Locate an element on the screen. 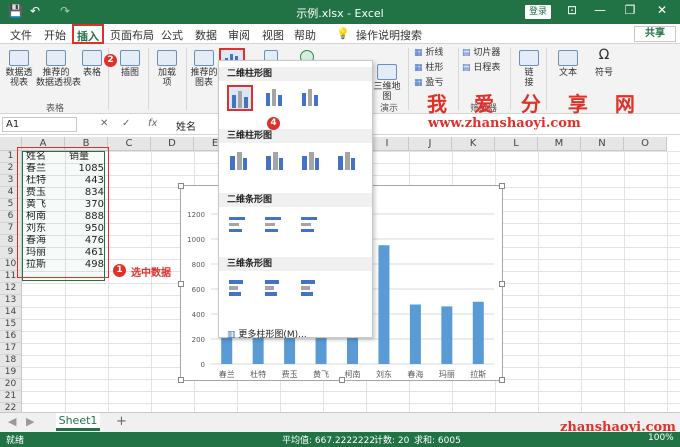 The width and height of the screenshot is (680, 447). cell: 370 is located at coordinates (86, 205).